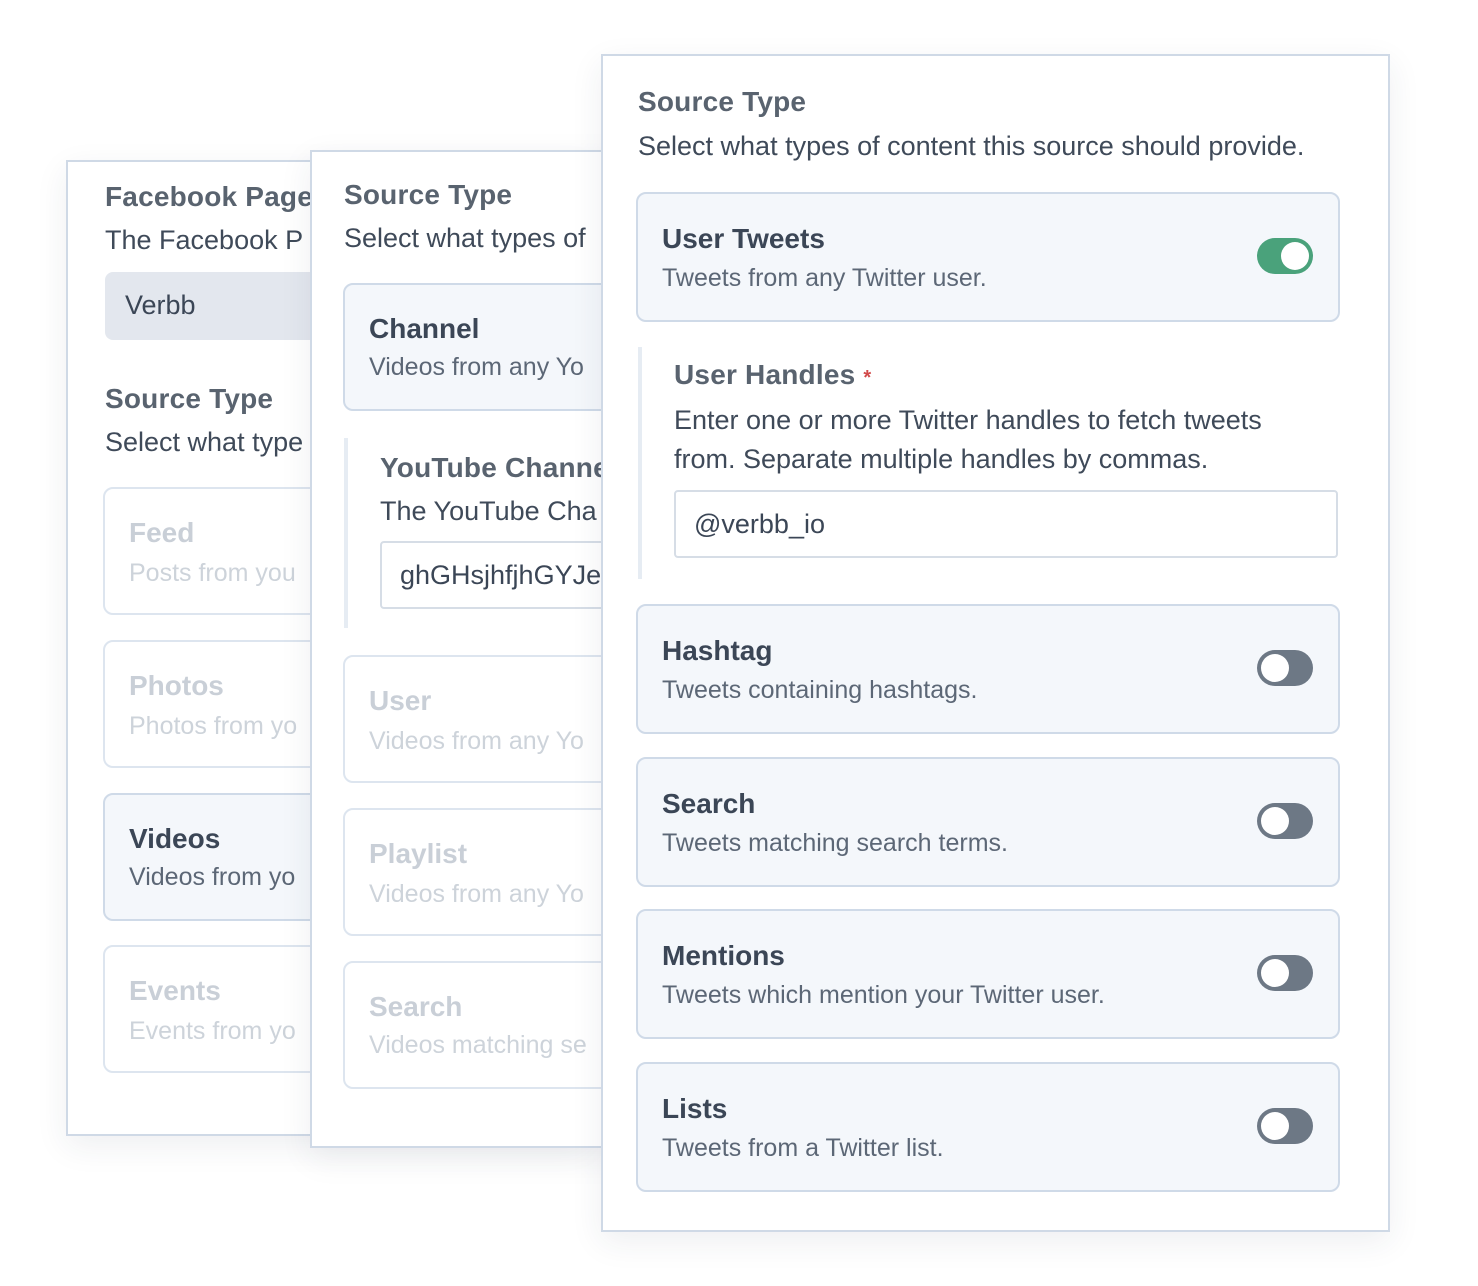 The width and height of the screenshot is (1478, 1286). I want to click on option-description: Tweets matching search terms., so click(835, 843).